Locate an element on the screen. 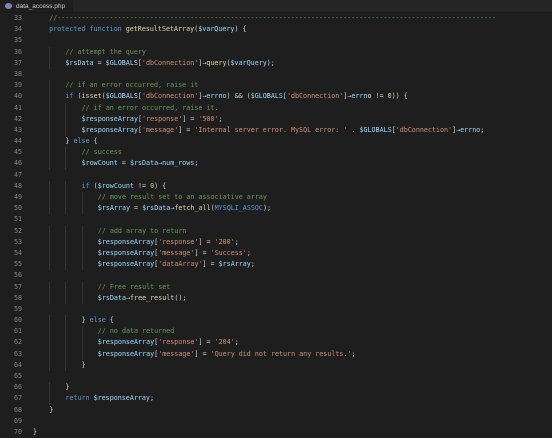  code-token: '500' is located at coordinates (208, 119).